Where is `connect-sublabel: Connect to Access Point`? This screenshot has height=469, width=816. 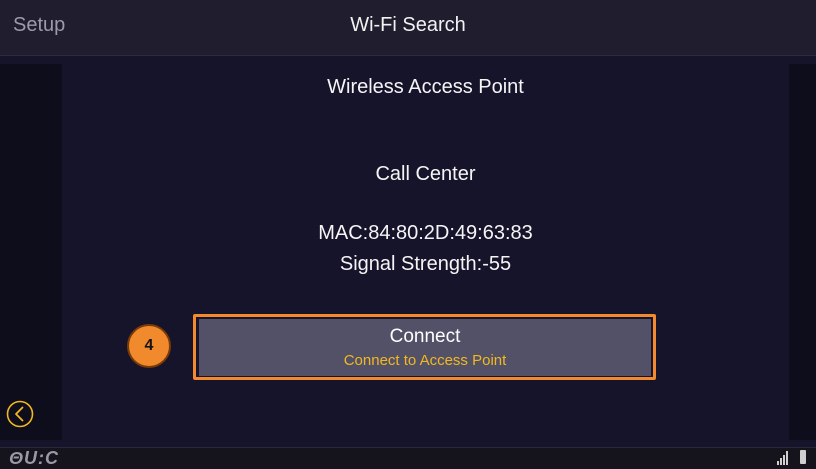
connect-sublabel: Connect to Access Point is located at coordinates (425, 360).